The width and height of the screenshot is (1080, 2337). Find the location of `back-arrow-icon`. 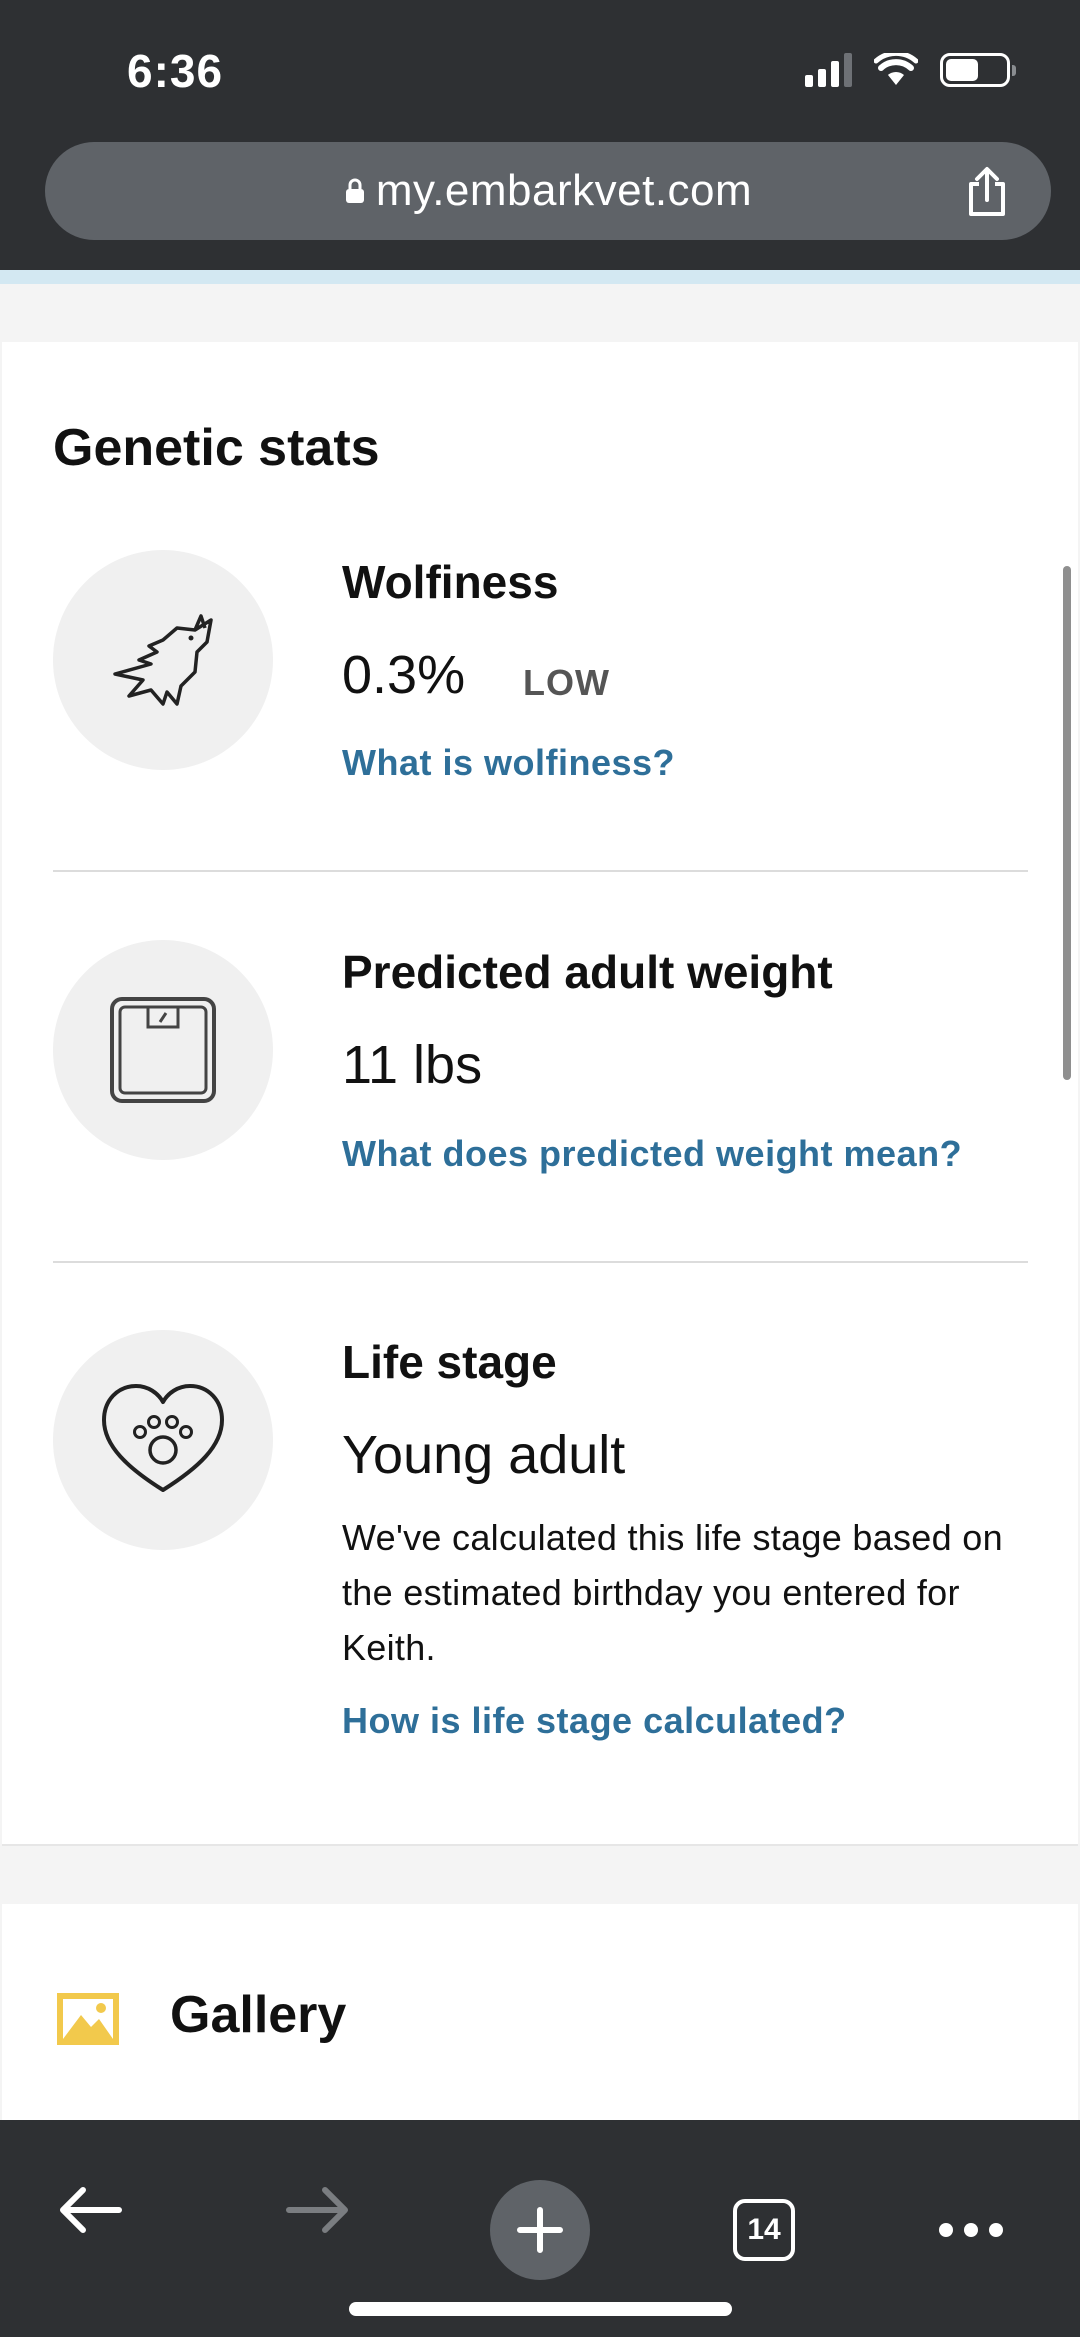

back-arrow-icon is located at coordinates (91, 2210).